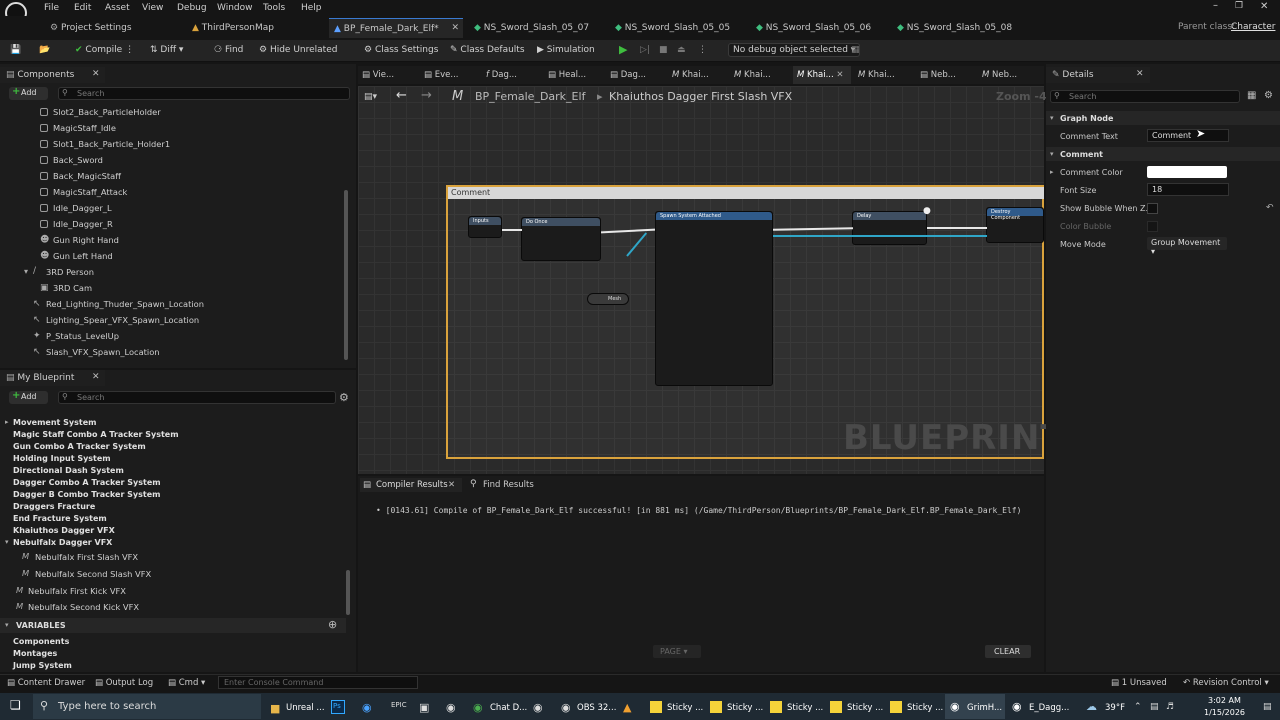 This screenshot has height=720, width=1280. What do you see at coordinates (681, 50) in the screenshot?
I see `eject-icon: ⏏` at bounding box center [681, 50].